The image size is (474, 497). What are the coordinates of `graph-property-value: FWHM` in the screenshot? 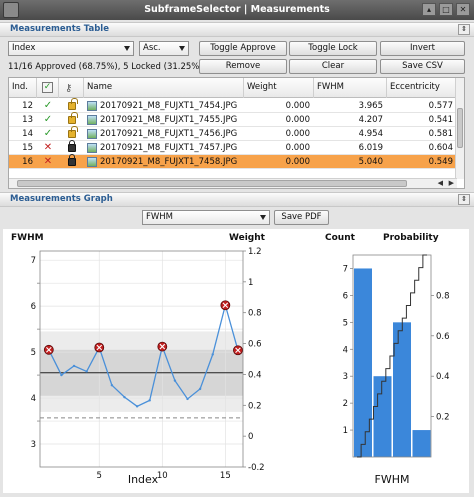 It's located at (160, 217).